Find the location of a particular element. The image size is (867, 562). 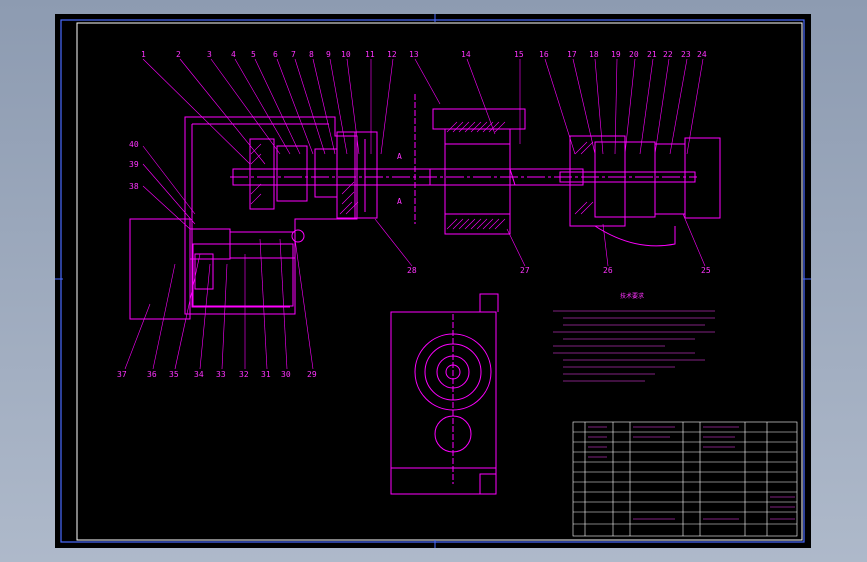

technical-notes: 技术要求 is located at coordinates (634, 337).